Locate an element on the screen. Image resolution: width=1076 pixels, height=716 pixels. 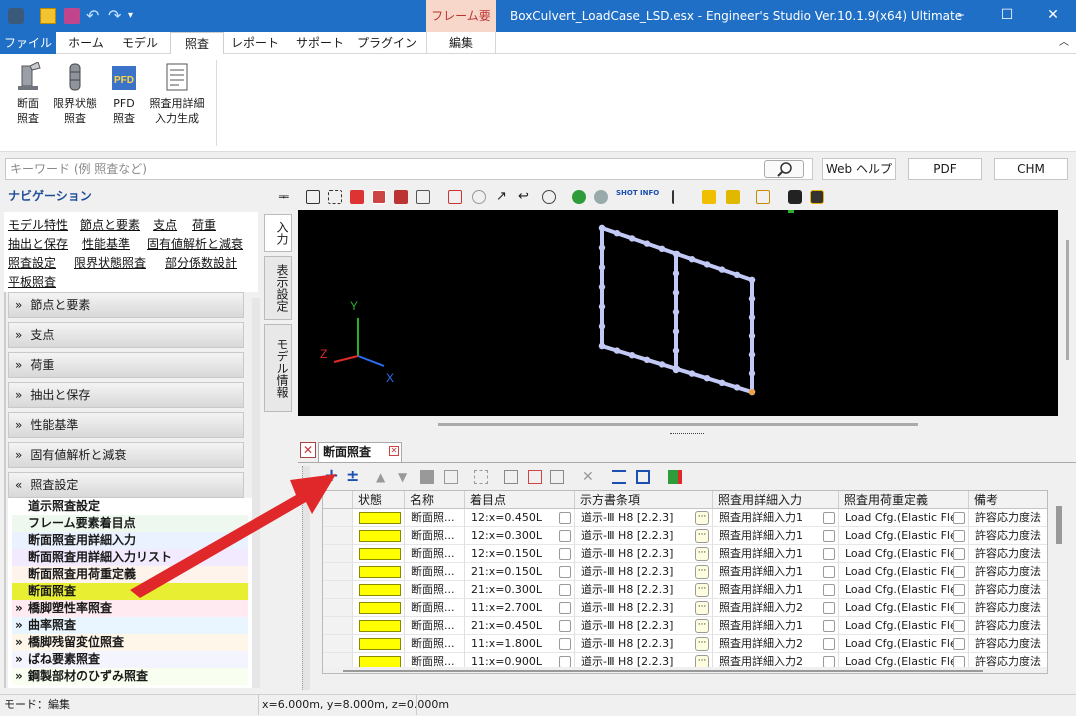
vtab-display-settings: 表示設定 is located at coordinates (278, 288).